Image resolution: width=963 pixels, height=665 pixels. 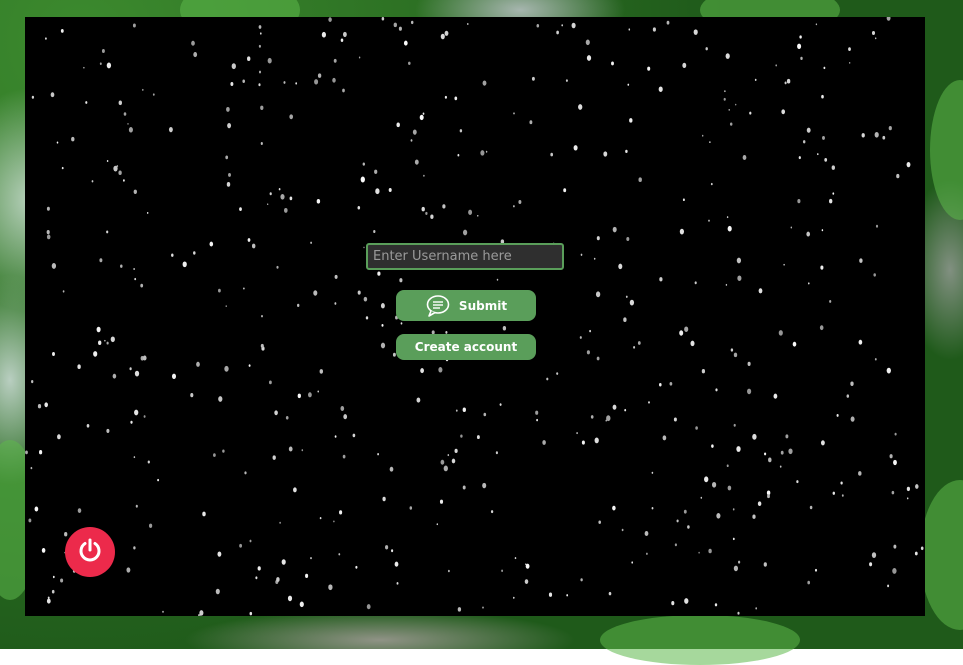 I want to click on create-account-button: Create account, so click(x=466, y=347).